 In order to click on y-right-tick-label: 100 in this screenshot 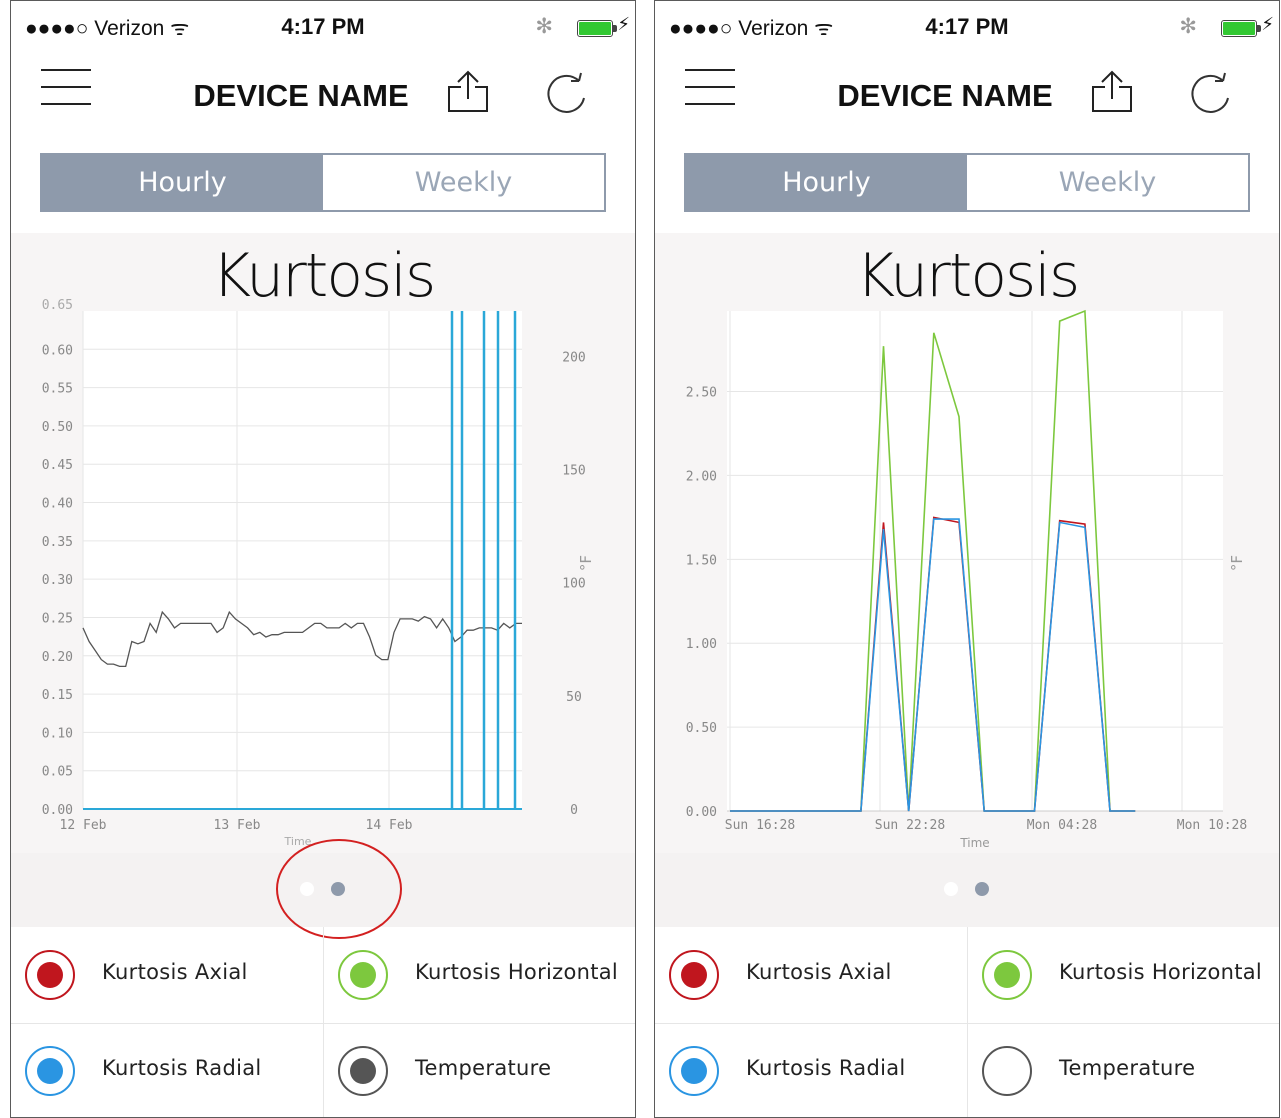, I will do `click(573, 584)`.